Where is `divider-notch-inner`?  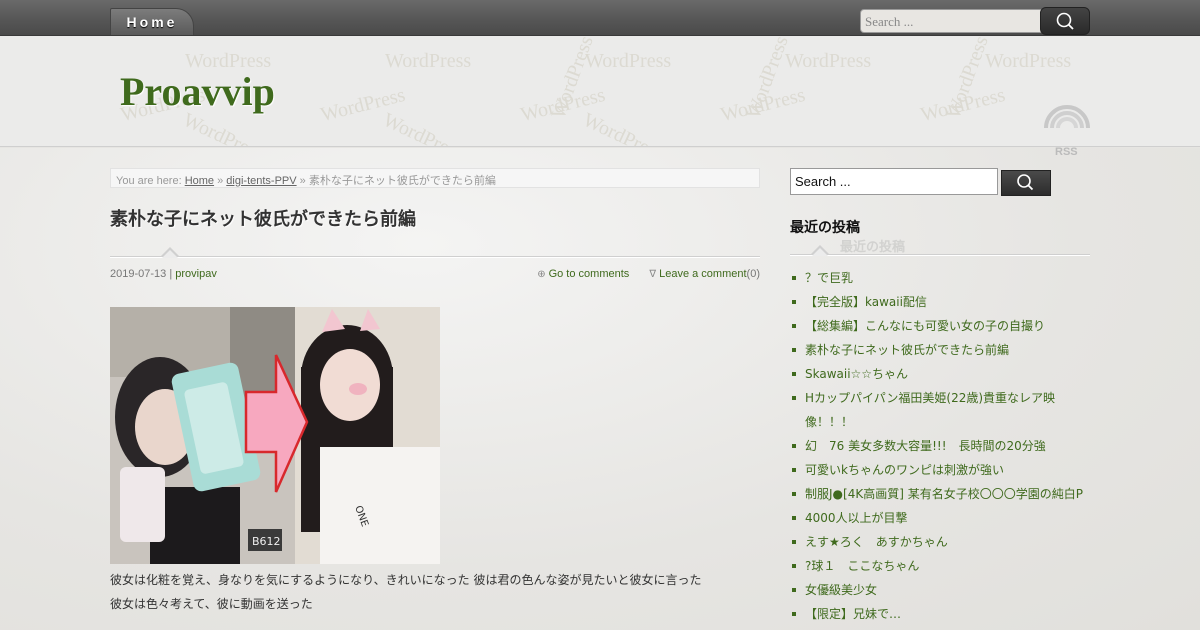
divider-notch-inner is located at coordinates (170, 254).